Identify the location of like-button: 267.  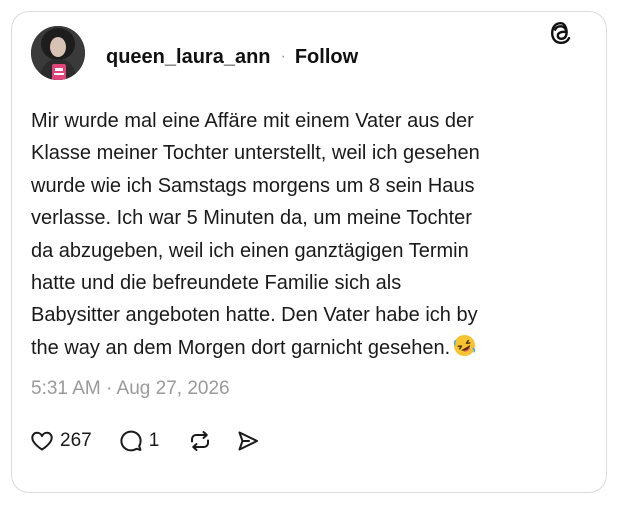
(60, 441).